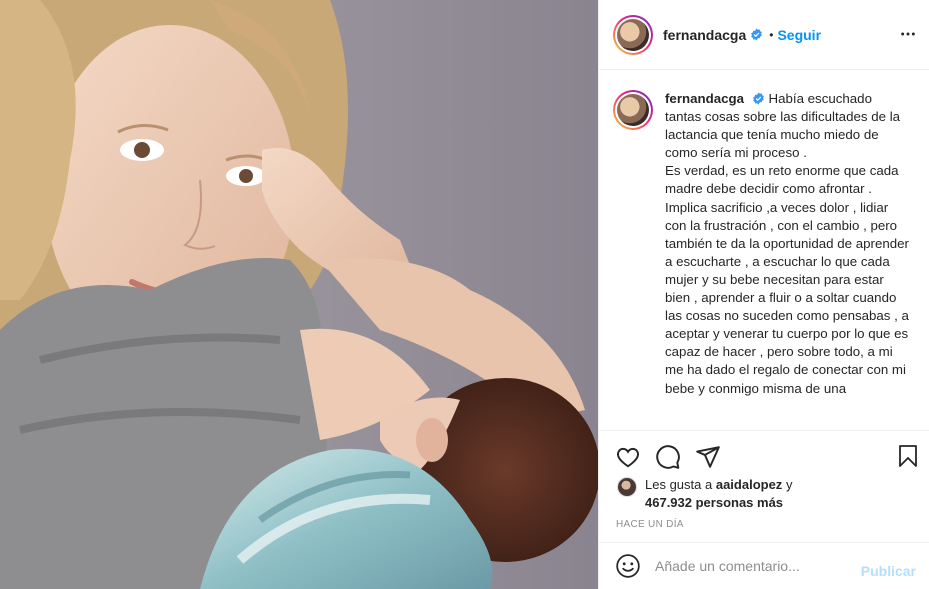 The image size is (929, 589). What do you see at coordinates (908, 456) in the screenshot?
I see `bookmark-icon` at bounding box center [908, 456].